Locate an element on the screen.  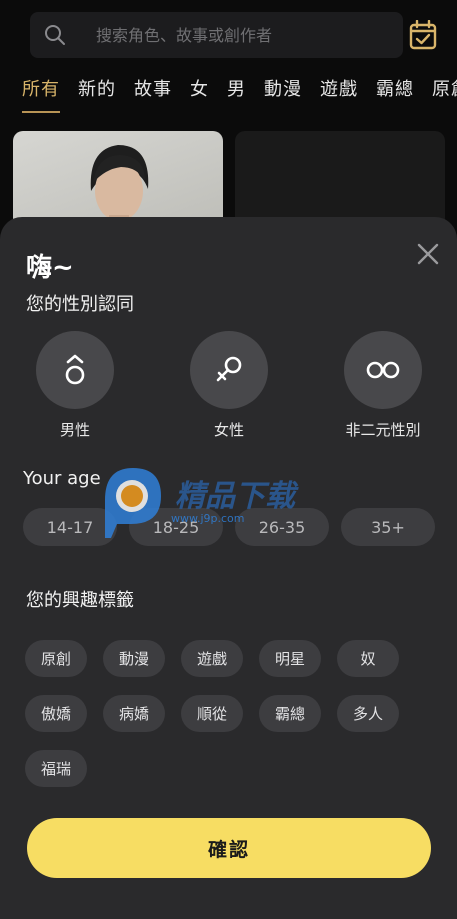
nonbinary-icon is located at coordinates (383, 370).